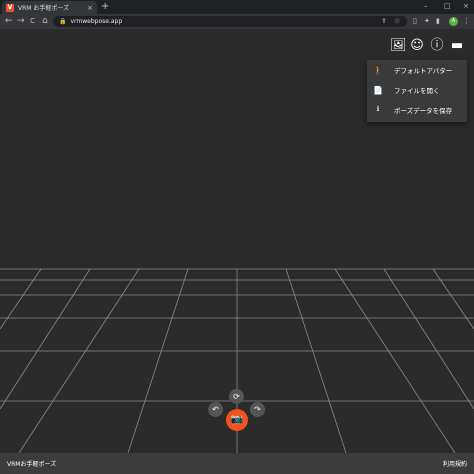  Describe the element at coordinates (21, 21) in the screenshot. I see `forward-icon: →` at that location.